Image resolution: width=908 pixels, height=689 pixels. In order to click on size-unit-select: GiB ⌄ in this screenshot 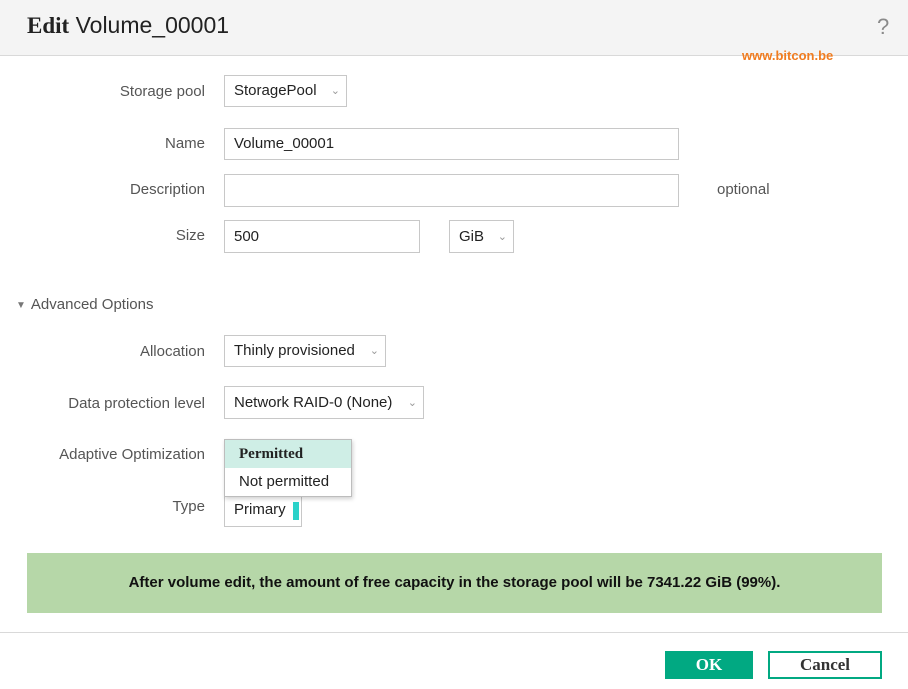, I will do `click(481, 236)`.